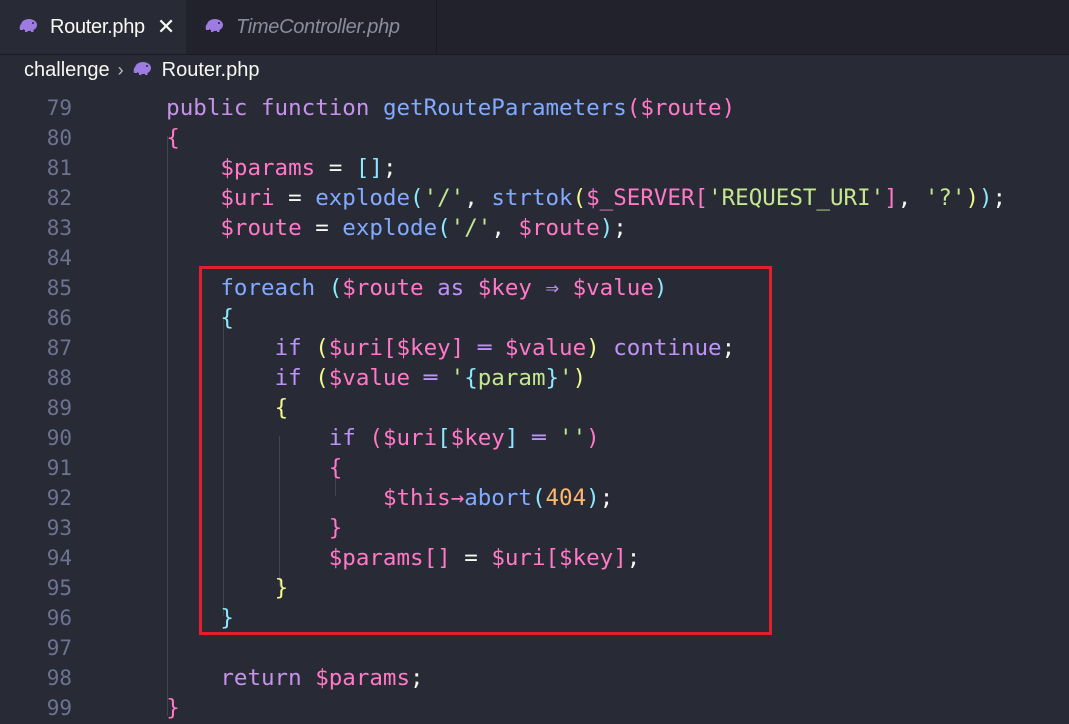 This screenshot has width=1069, height=724. Describe the element at coordinates (478, 198) in the screenshot. I see `code-token: ,` at that location.